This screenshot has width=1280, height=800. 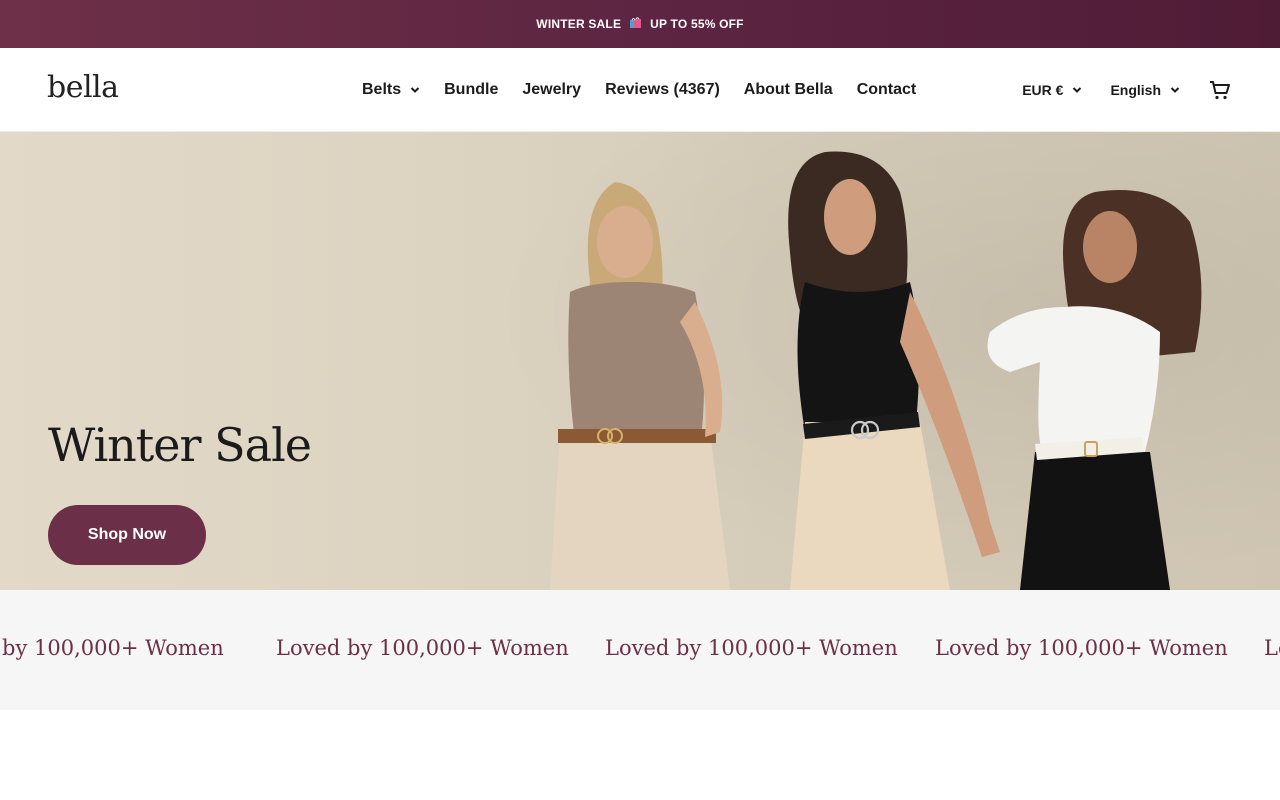 I want to click on nav-item-reviews: Reviews (4367), so click(x=662, y=90).